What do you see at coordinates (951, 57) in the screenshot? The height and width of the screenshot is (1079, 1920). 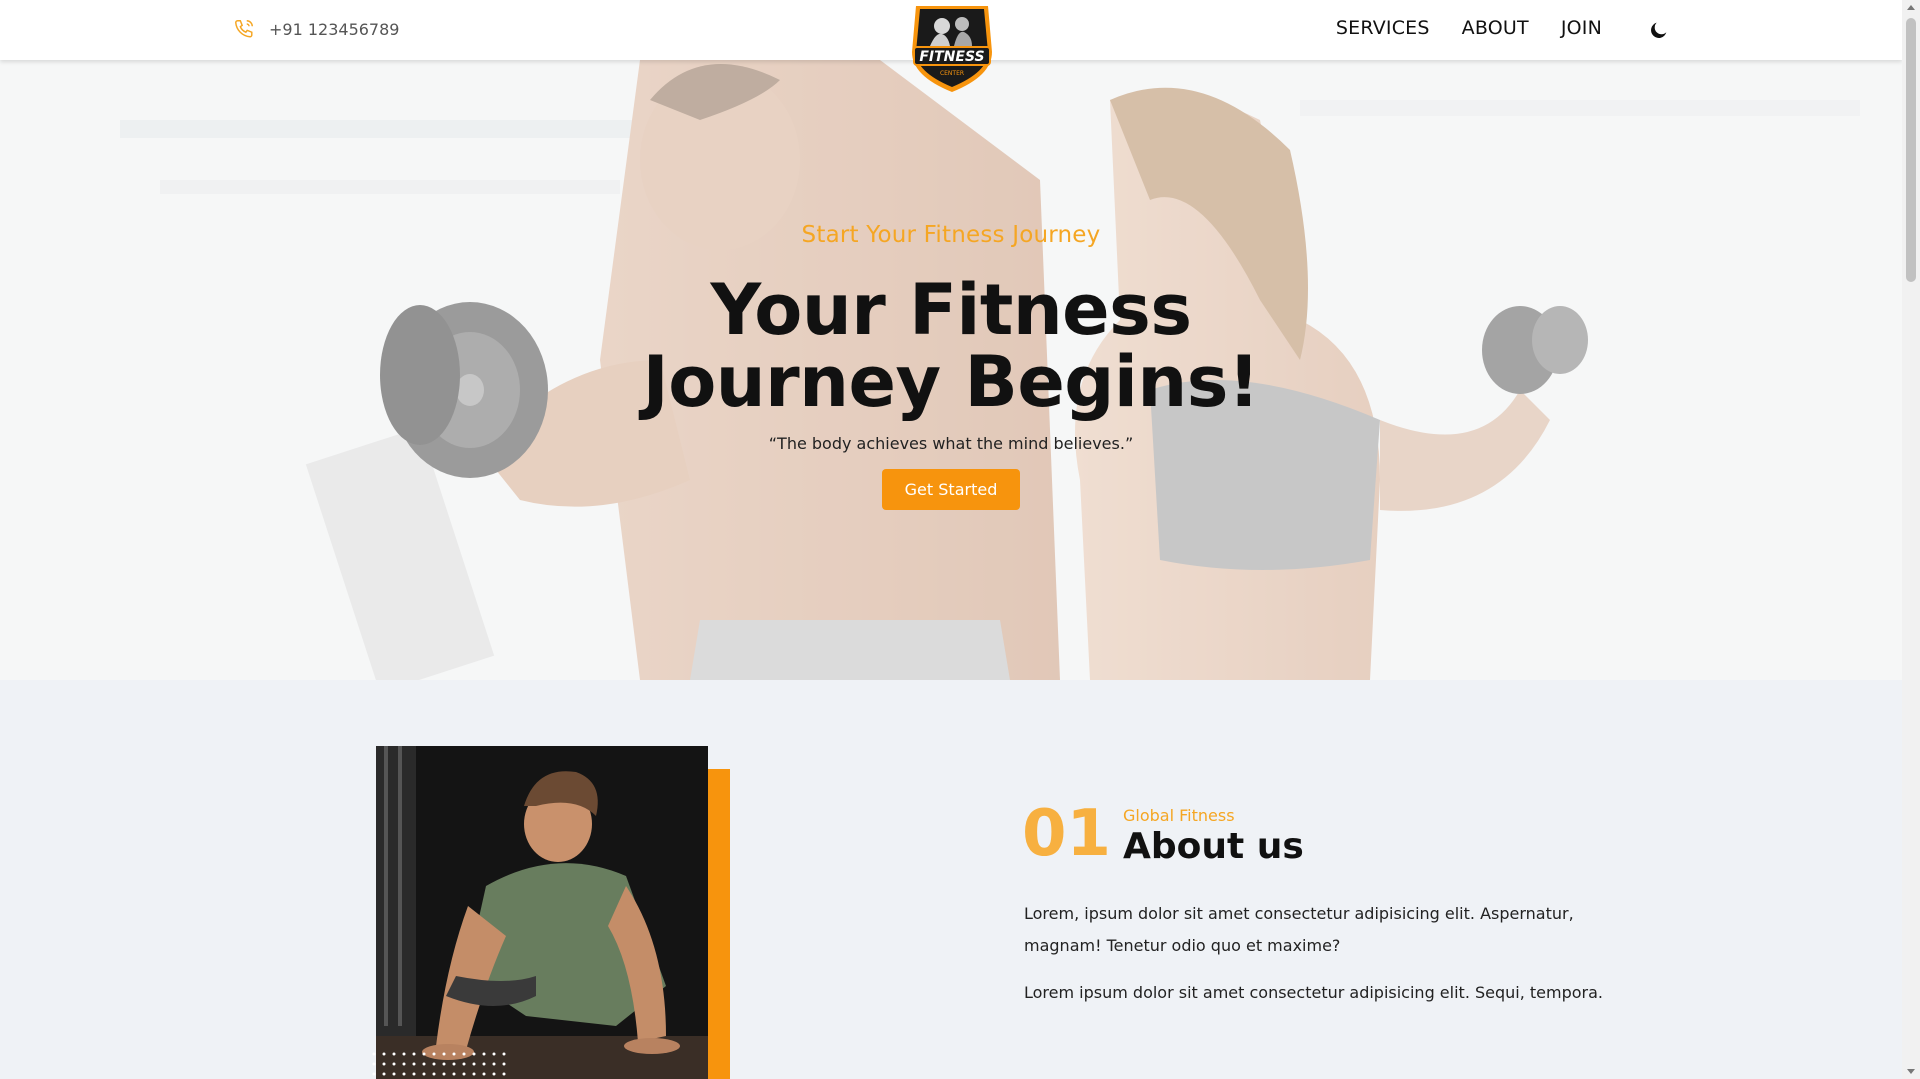 I see `logo-text: FITNESS` at bounding box center [951, 57].